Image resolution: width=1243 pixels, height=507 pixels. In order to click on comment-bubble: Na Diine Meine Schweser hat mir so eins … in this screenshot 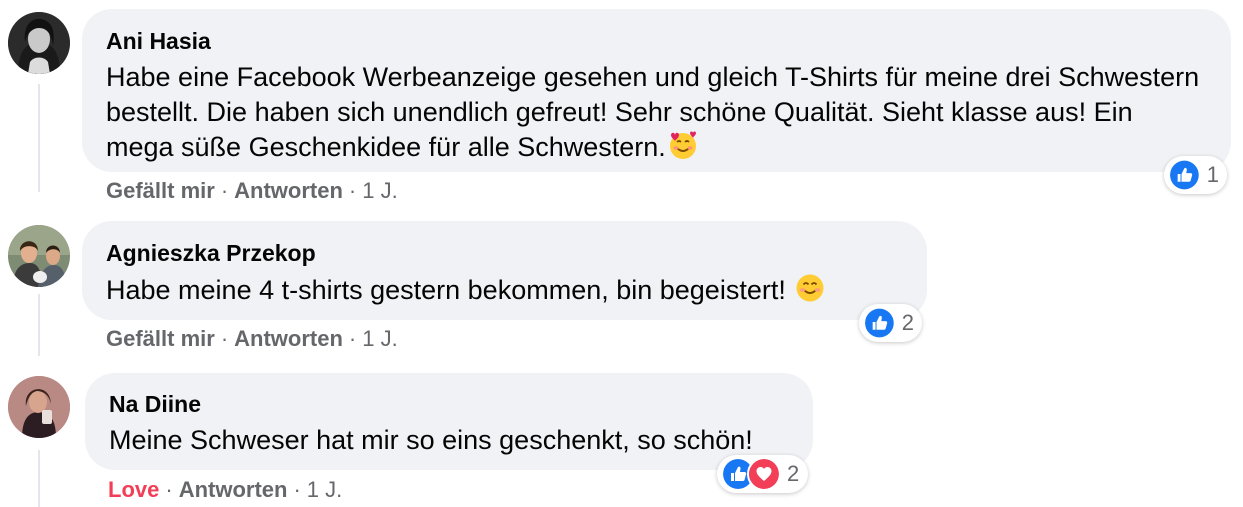, I will do `click(449, 421)`.